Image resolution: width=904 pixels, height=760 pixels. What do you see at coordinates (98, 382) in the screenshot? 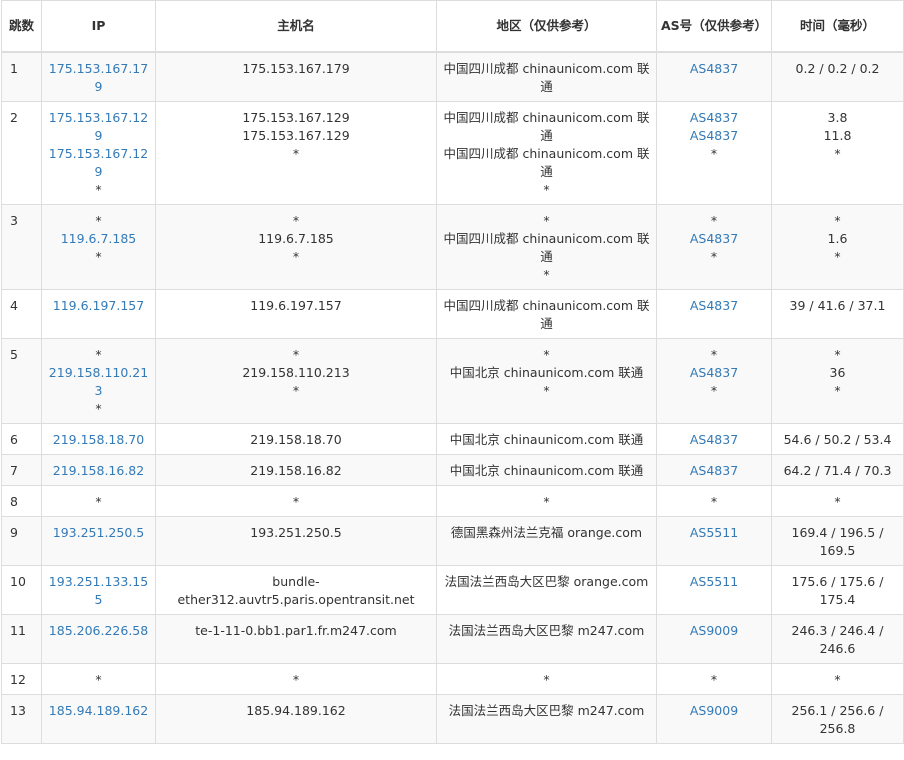
I see `ip-link: 219.158.110.213` at bounding box center [98, 382].